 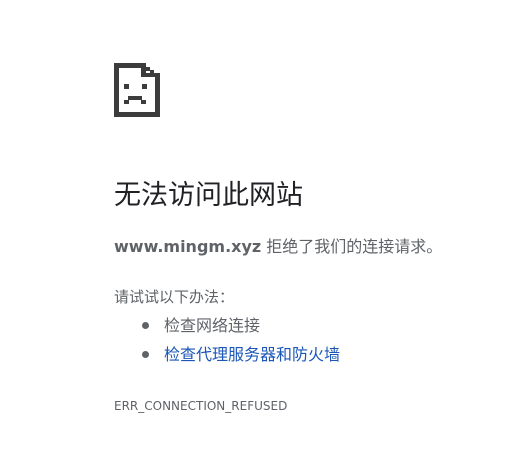 What do you see at coordinates (137, 90) in the screenshot?
I see `sad-page-icon` at bounding box center [137, 90].